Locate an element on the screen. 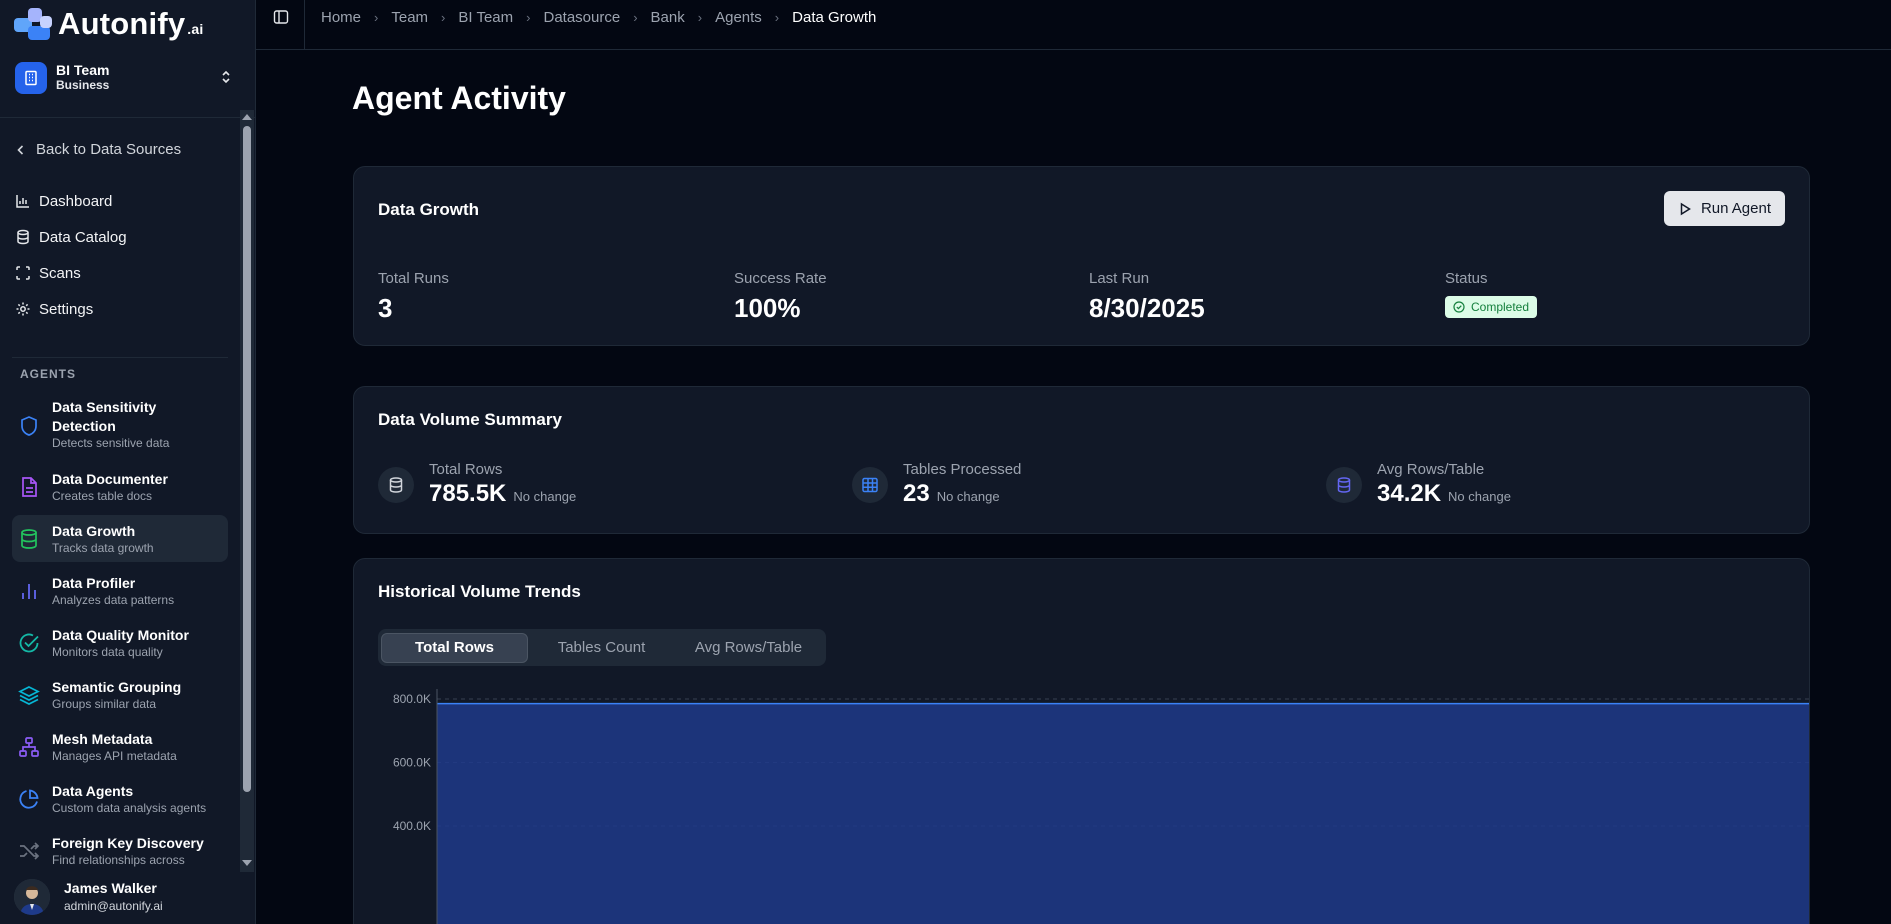 This screenshot has height=924, width=1891. breadcrumb-bank: Bank is located at coordinates (668, 17).